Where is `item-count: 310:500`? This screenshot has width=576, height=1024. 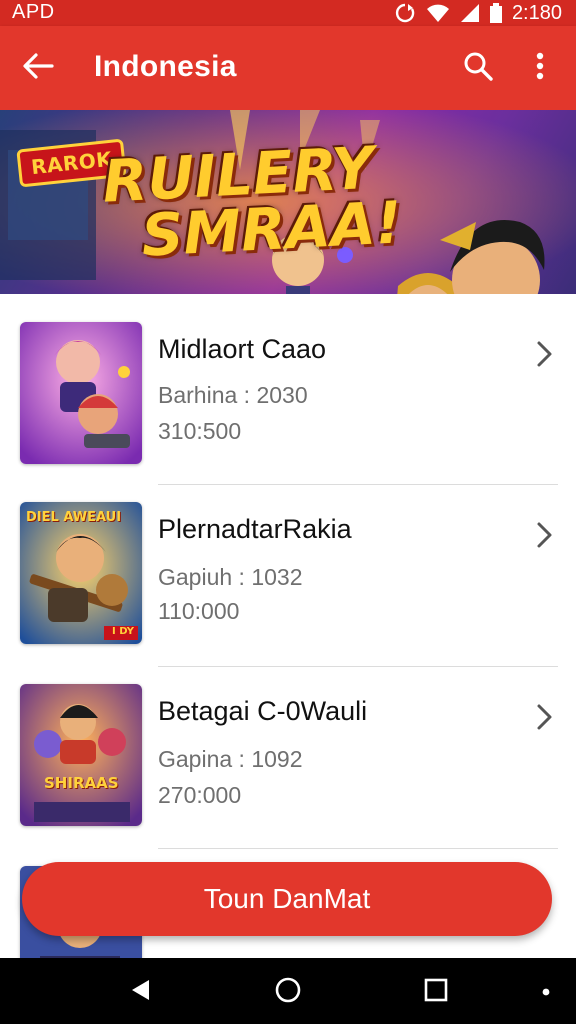
item-count: 310:500 is located at coordinates (200, 431).